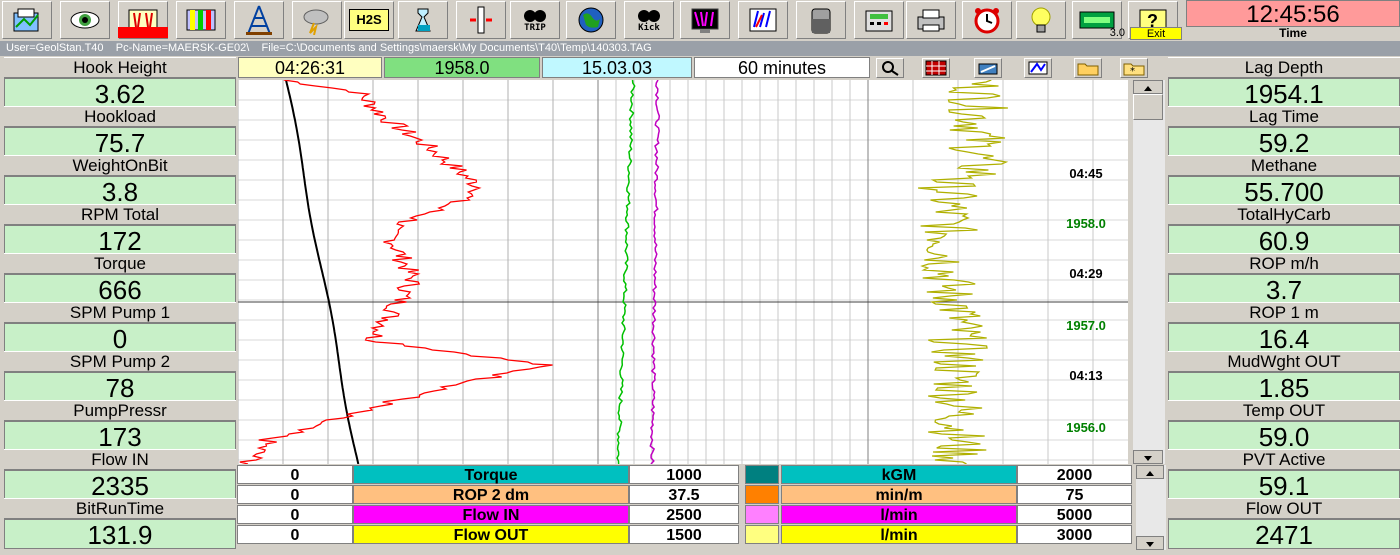 This screenshot has height=555, width=1400. I want to click on calculator-button, so click(879, 20).